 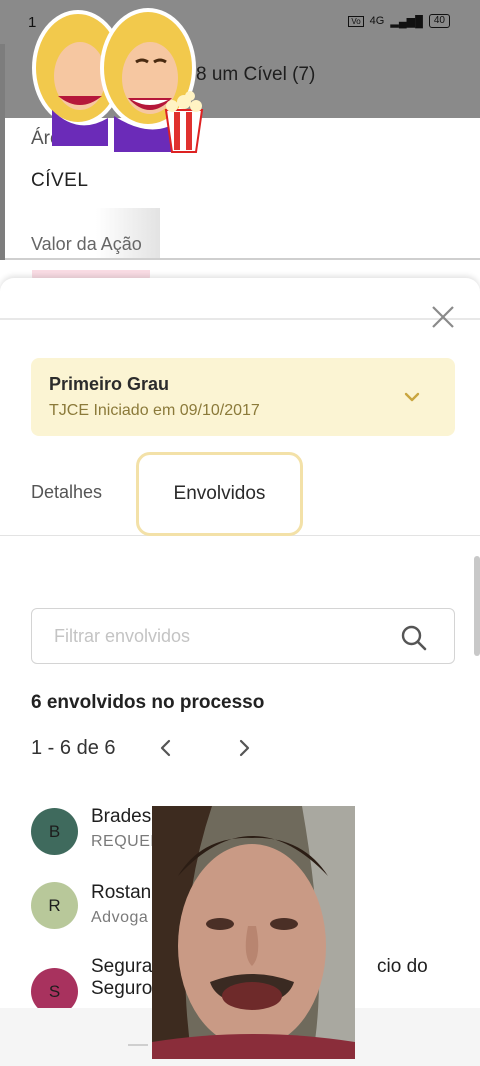 What do you see at coordinates (256, 74) in the screenshot?
I see `page-title: 8 um Cível (7)` at bounding box center [256, 74].